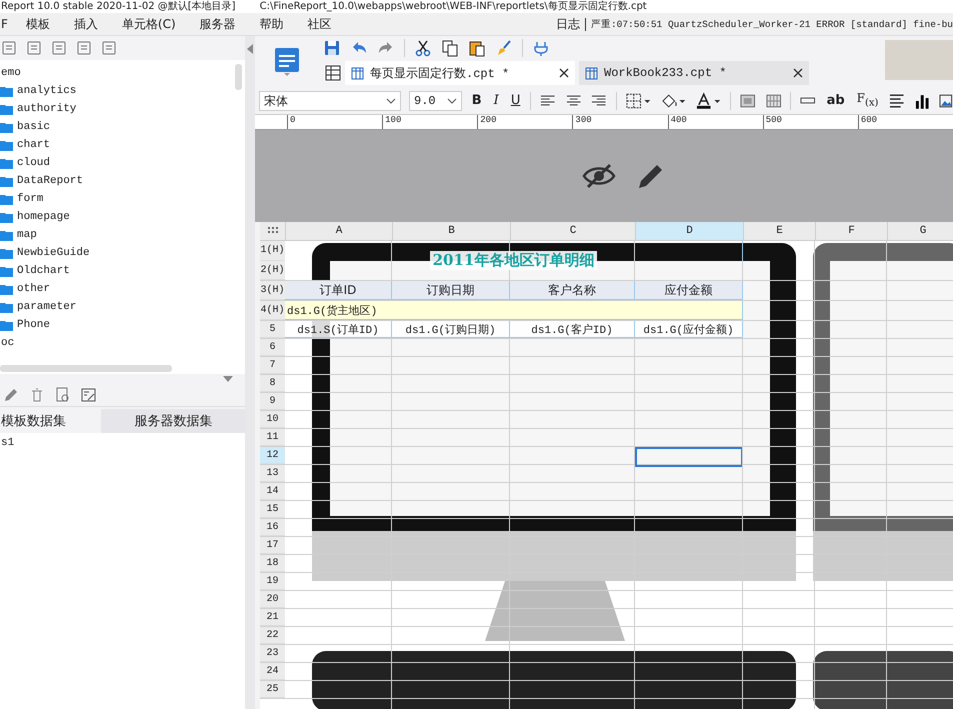 The image size is (953, 709). What do you see at coordinates (89, 395) in the screenshot?
I see `edit-dataset-icon` at bounding box center [89, 395].